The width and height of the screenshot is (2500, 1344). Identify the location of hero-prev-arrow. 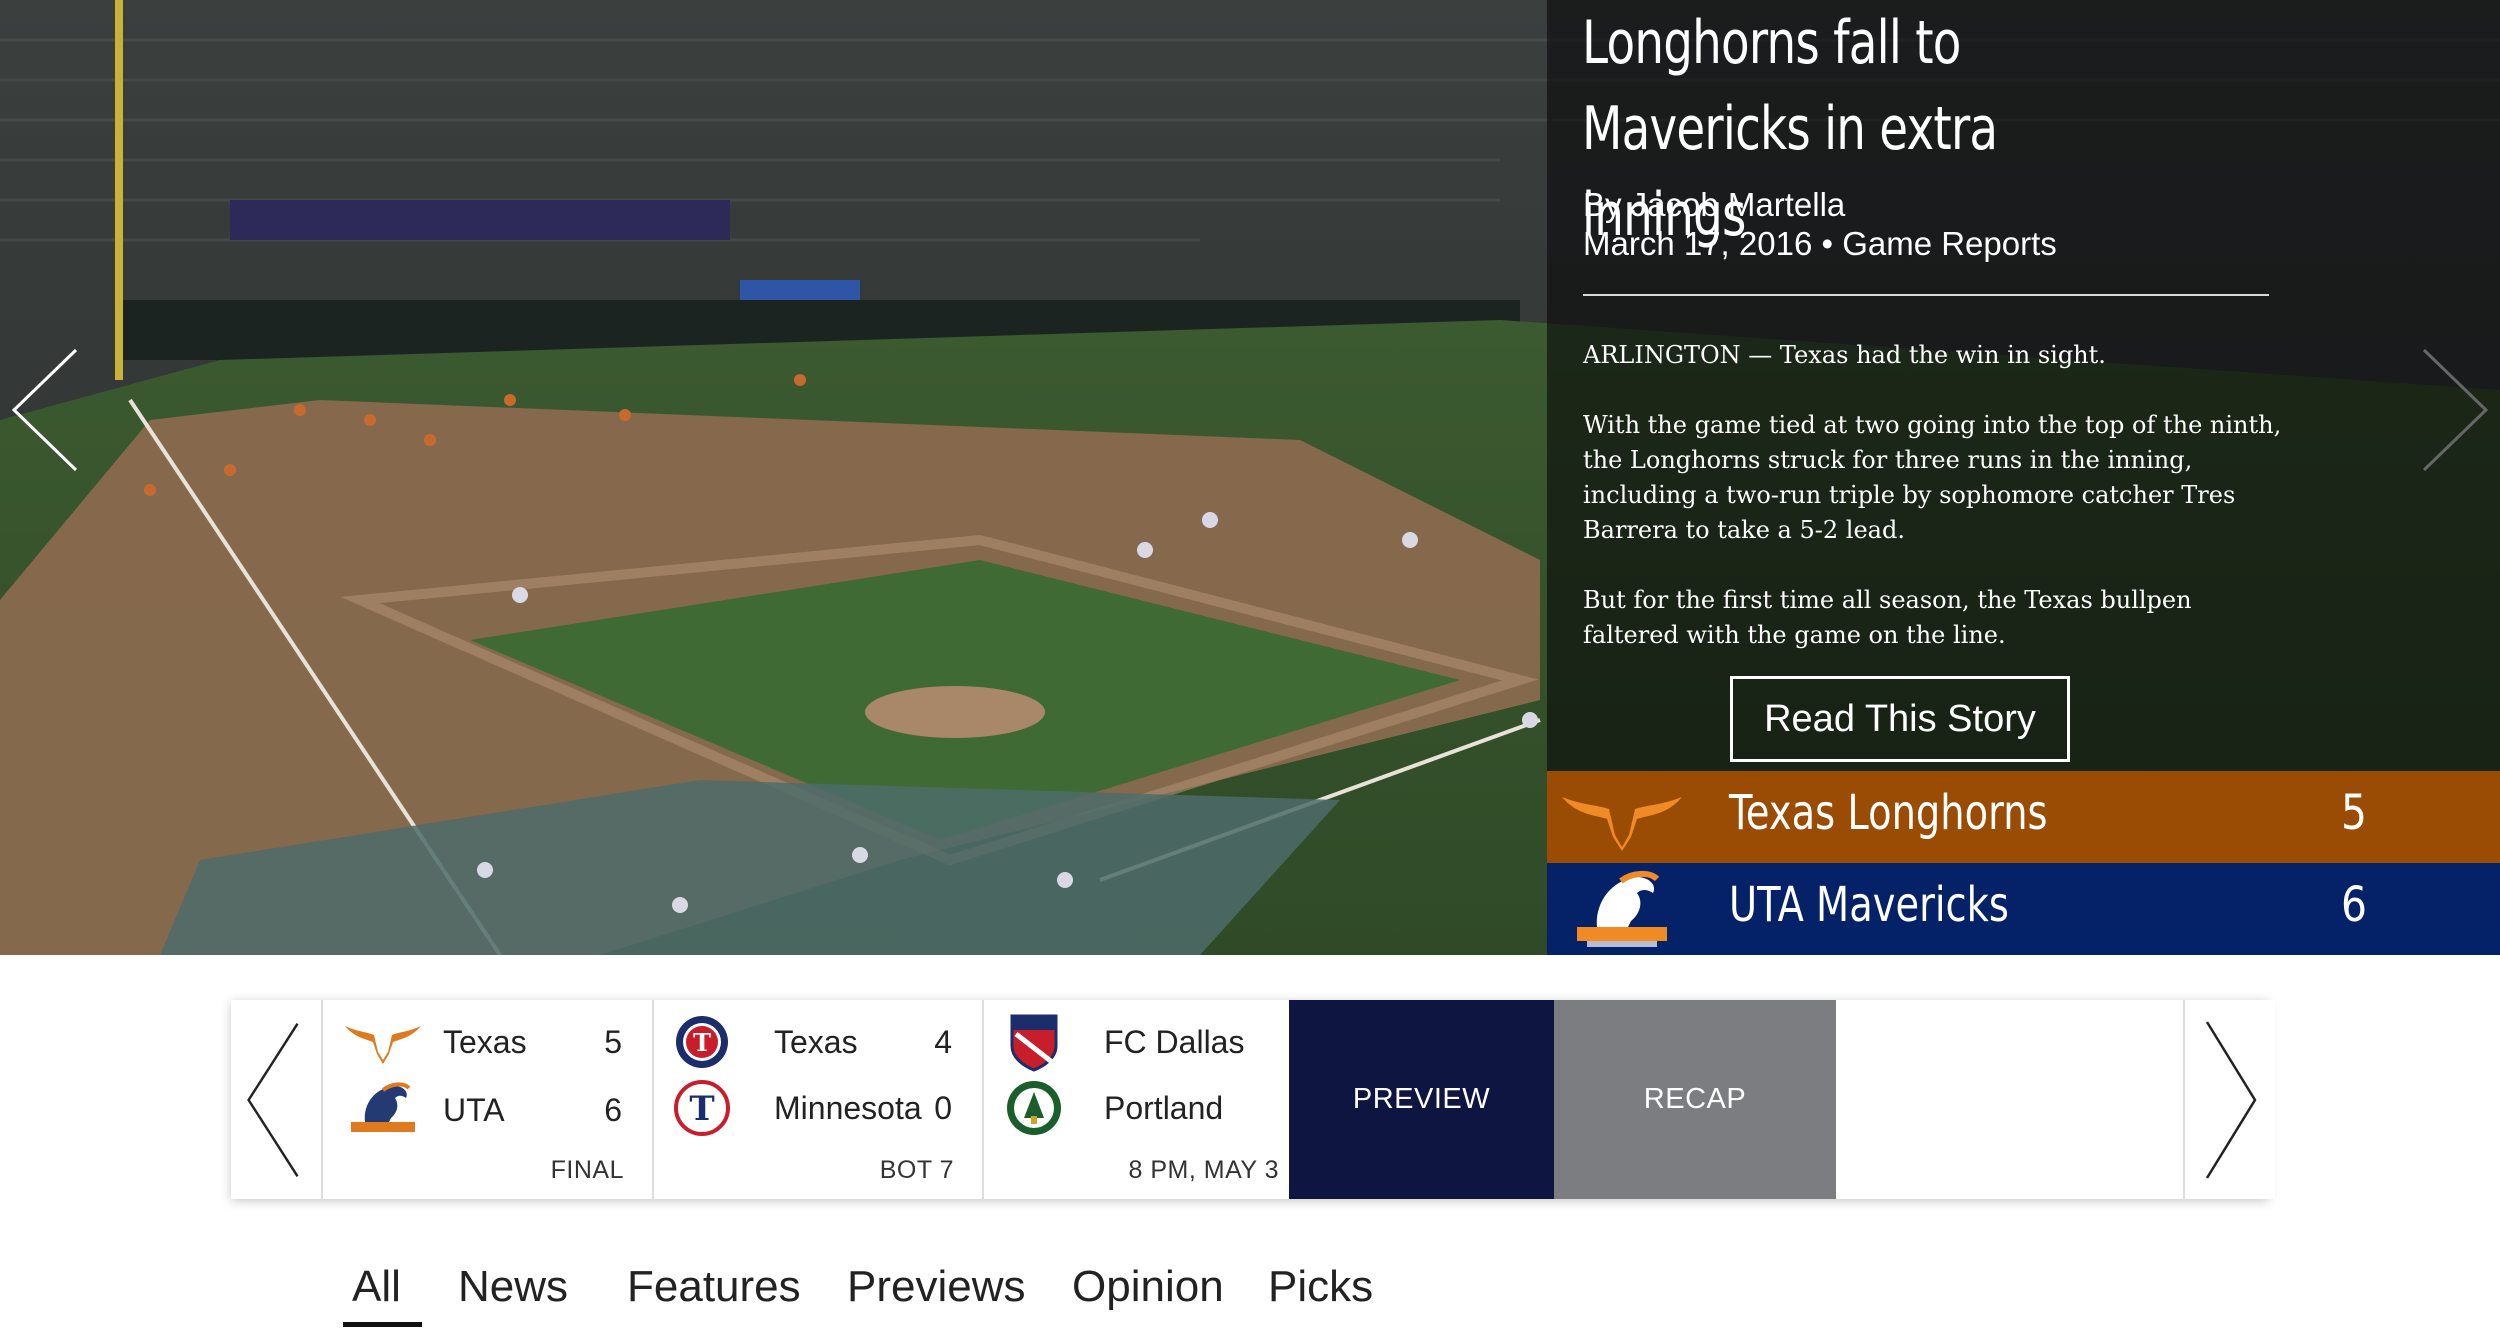
(46, 410).